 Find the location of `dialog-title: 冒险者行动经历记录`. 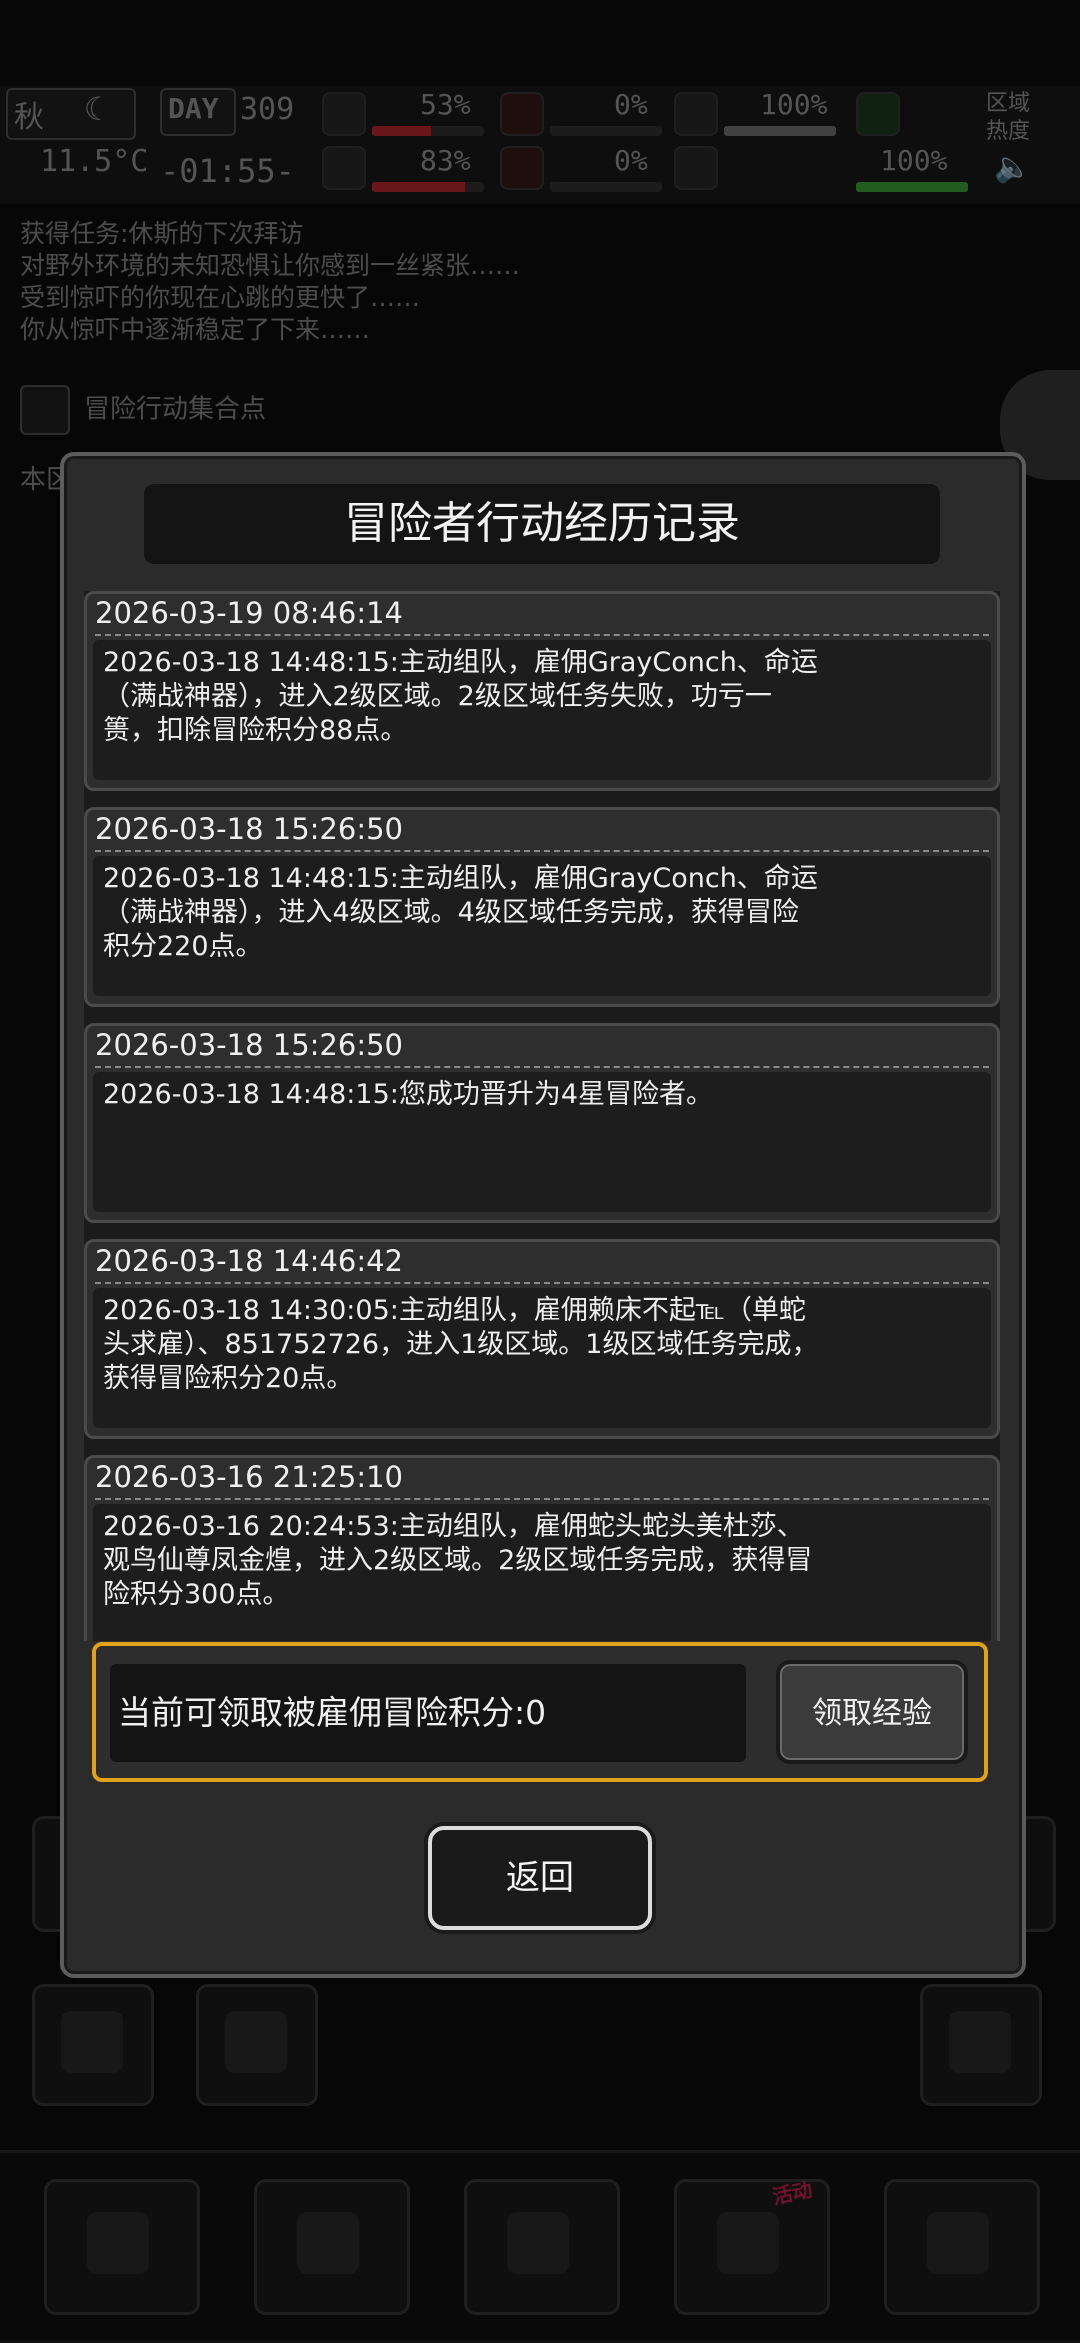

dialog-title: 冒险者行动经历记录 is located at coordinates (542, 524).